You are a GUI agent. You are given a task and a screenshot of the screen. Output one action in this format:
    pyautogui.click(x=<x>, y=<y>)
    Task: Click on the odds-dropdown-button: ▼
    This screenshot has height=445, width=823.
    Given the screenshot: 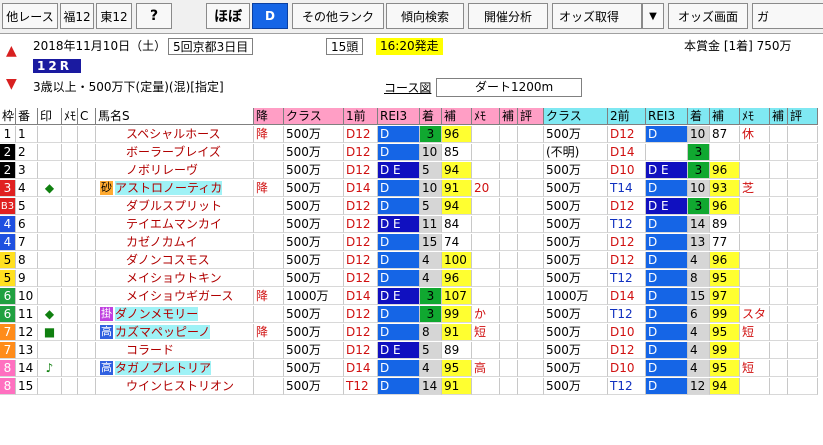 What is the action you would take?
    pyautogui.click(x=653, y=16)
    